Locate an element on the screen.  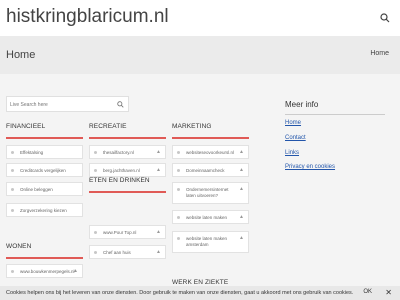
sidebar-divider is located at coordinates (335, 114).